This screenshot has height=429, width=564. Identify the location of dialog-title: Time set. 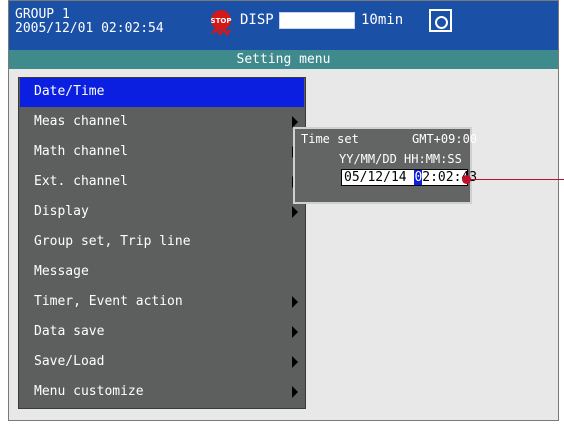
(330, 139).